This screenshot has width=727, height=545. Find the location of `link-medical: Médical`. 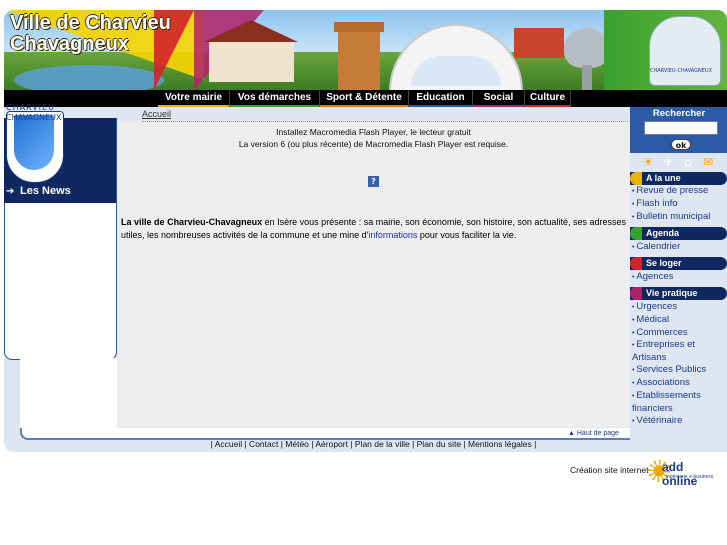

link-medical: Médical is located at coordinates (679, 320).